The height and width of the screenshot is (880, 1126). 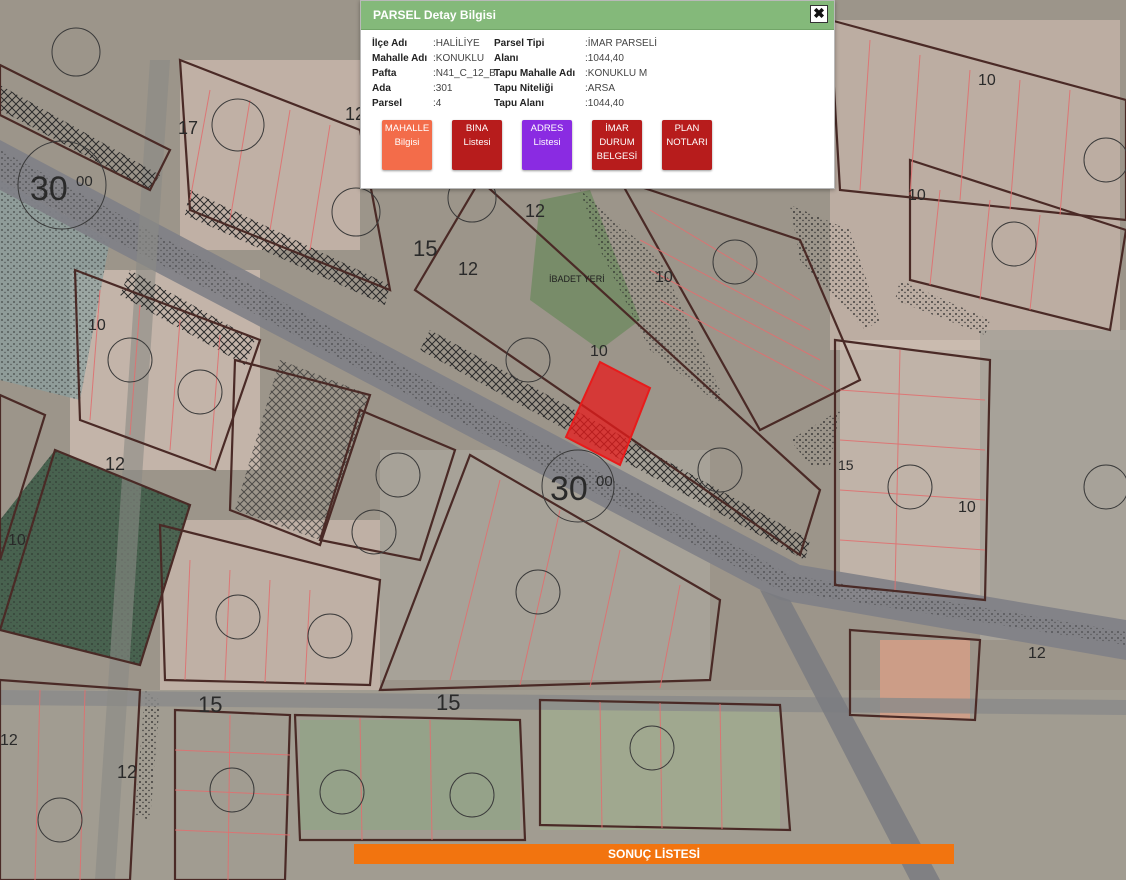 I want to click on info-value: :KONUKLU M, so click(x=616, y=73).